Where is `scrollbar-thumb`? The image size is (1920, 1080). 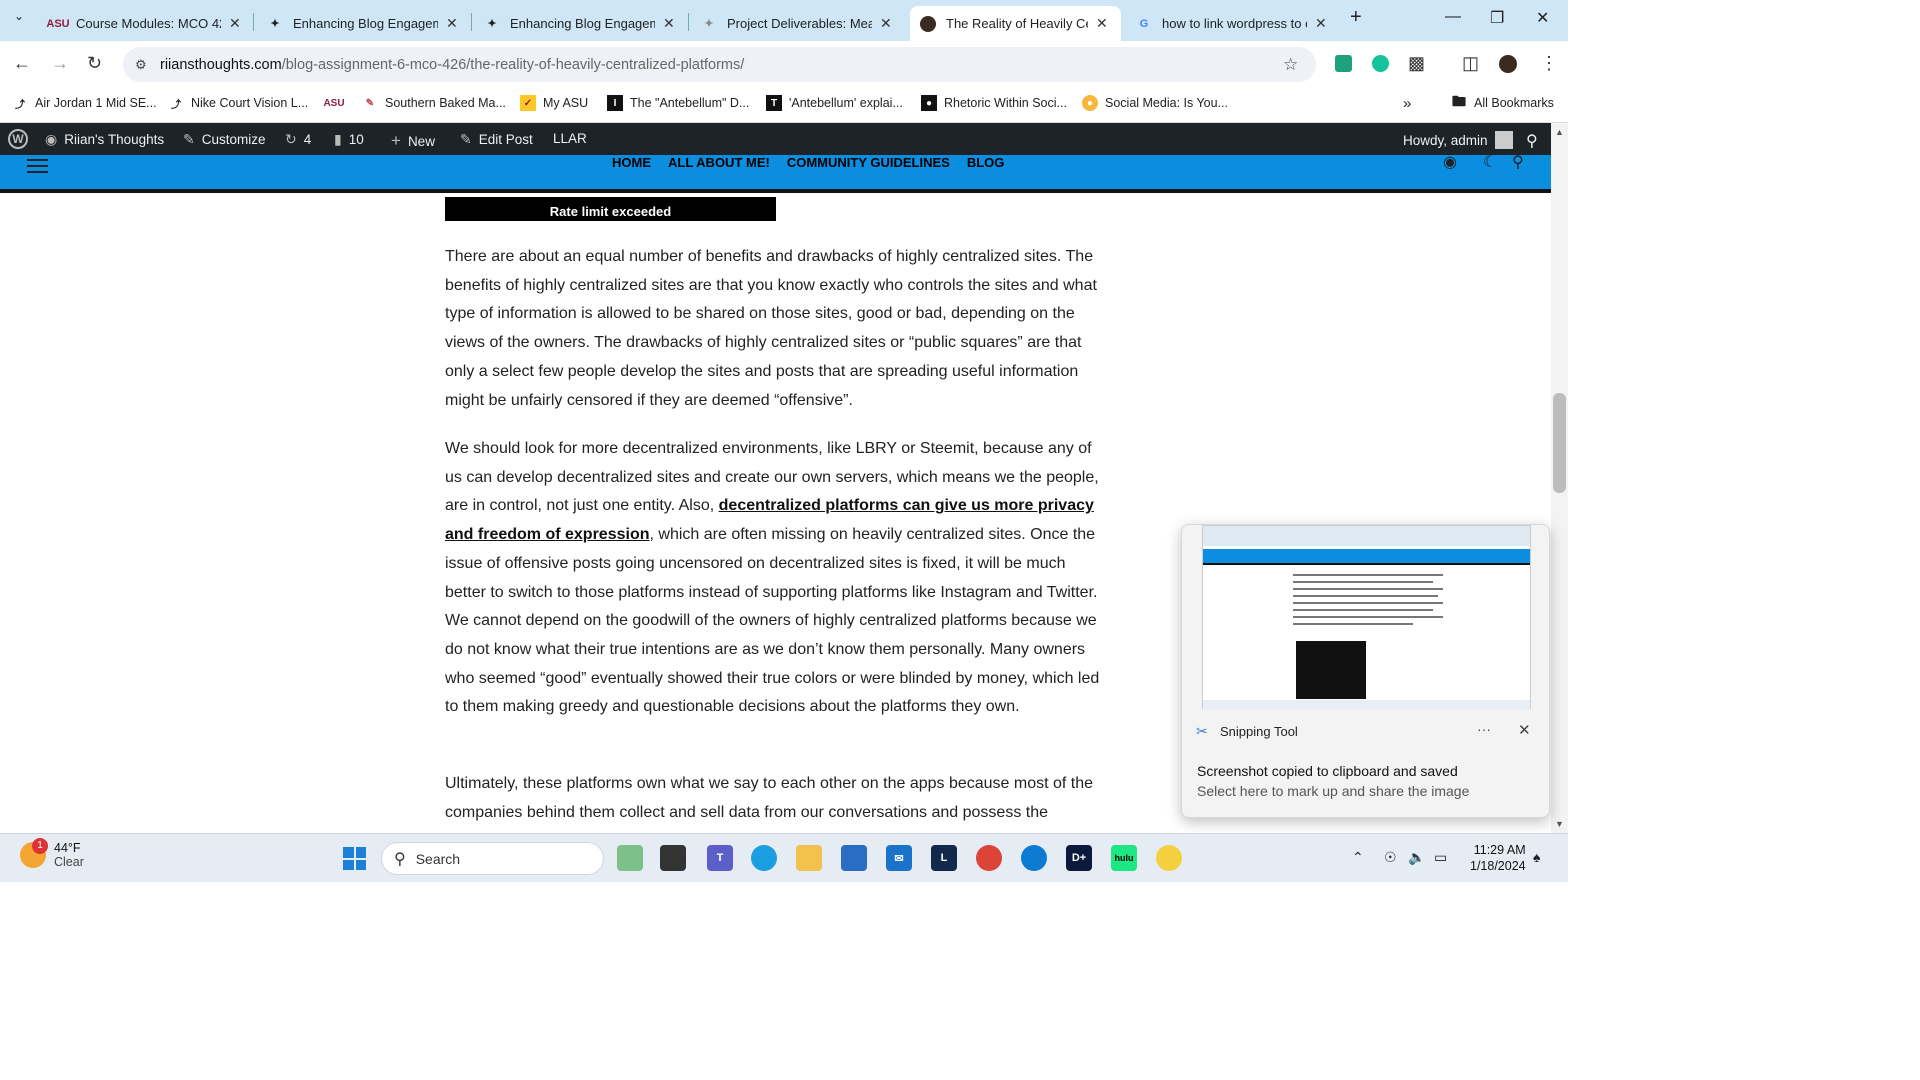 scrollbar-thumb is located at coordinates (1559, 443).